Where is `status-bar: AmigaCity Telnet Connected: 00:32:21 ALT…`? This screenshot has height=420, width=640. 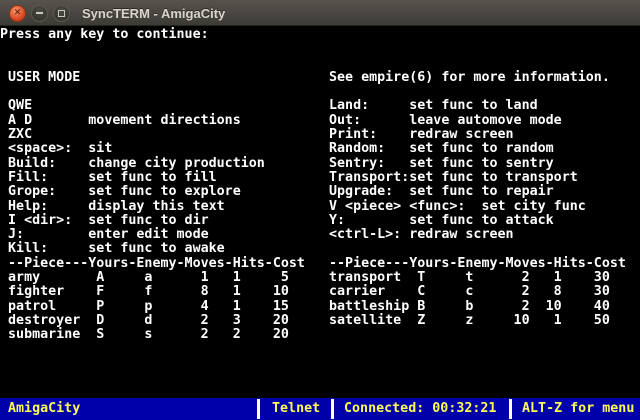
status-bar: AmigaCity Telnet Connected: 00:32:21 ALT… is located at coordinates (320, 409).